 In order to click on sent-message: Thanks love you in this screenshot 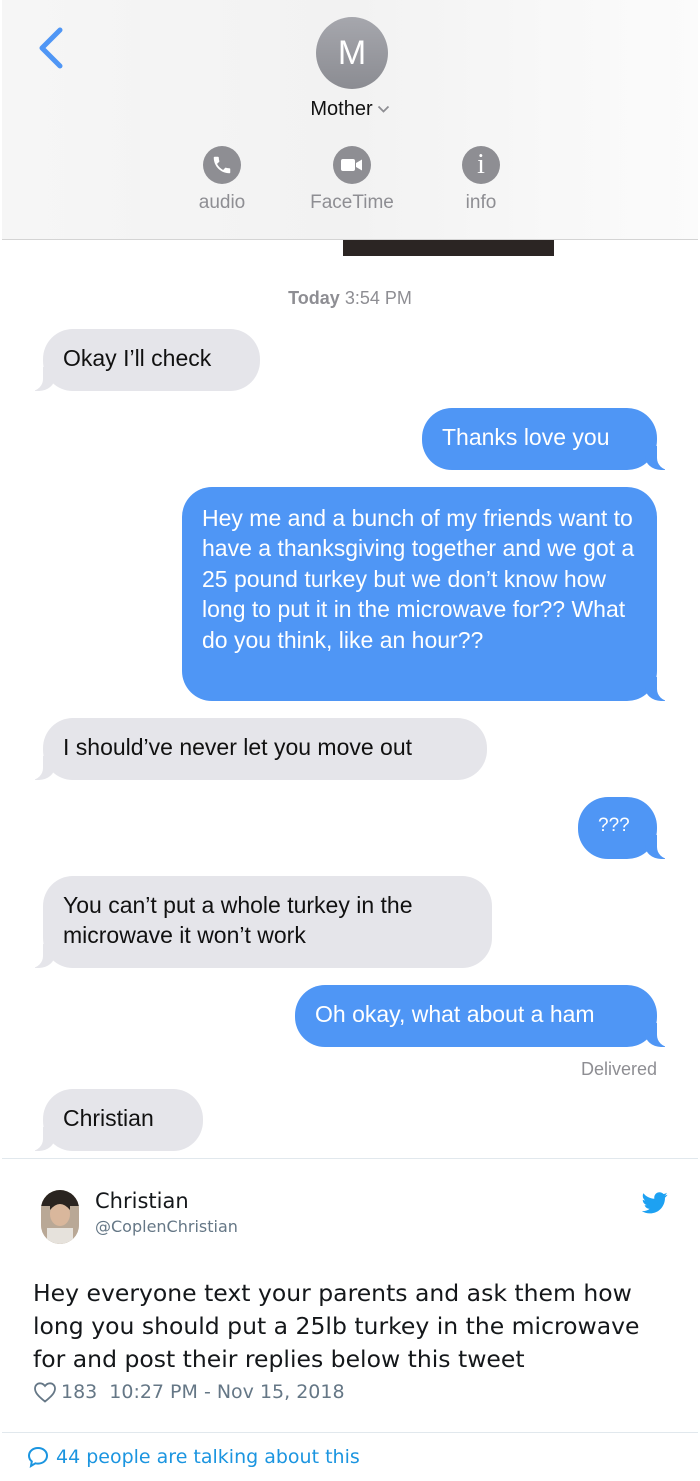, I will do `click(551, 439)`.